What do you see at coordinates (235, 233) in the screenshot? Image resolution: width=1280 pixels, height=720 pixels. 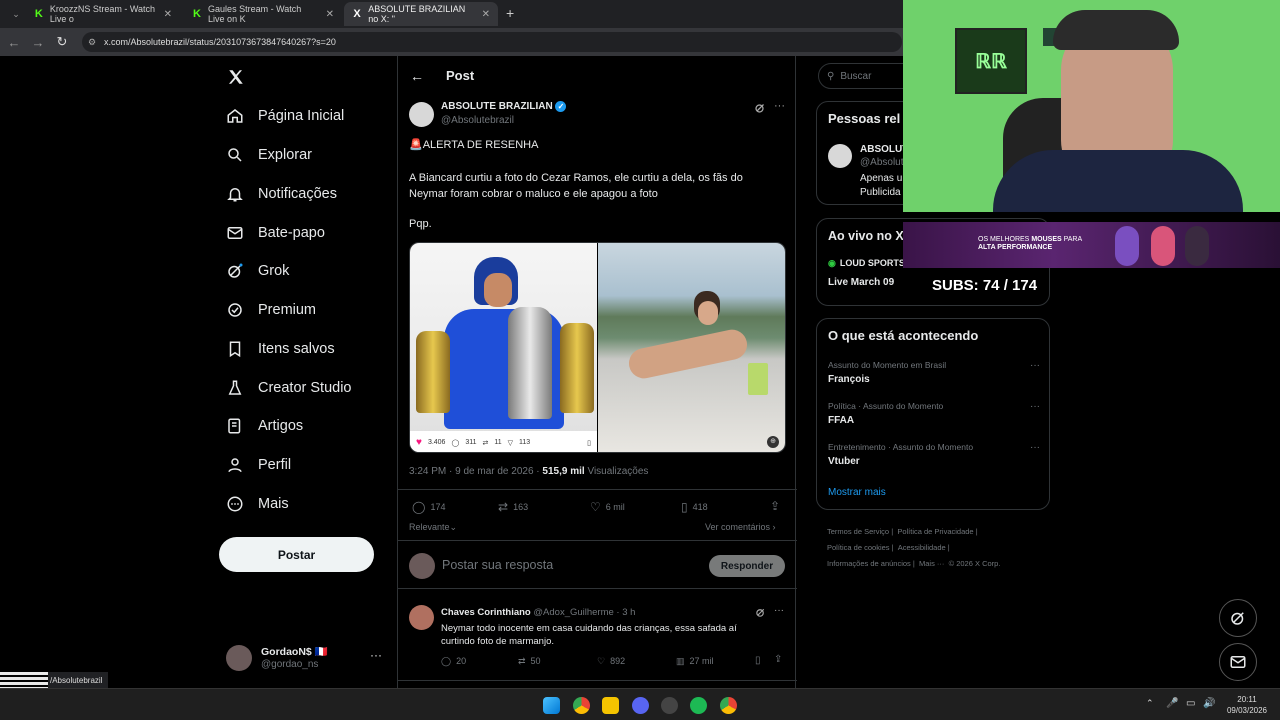 I see `envelope-icon` at bounding box center [235, 233].